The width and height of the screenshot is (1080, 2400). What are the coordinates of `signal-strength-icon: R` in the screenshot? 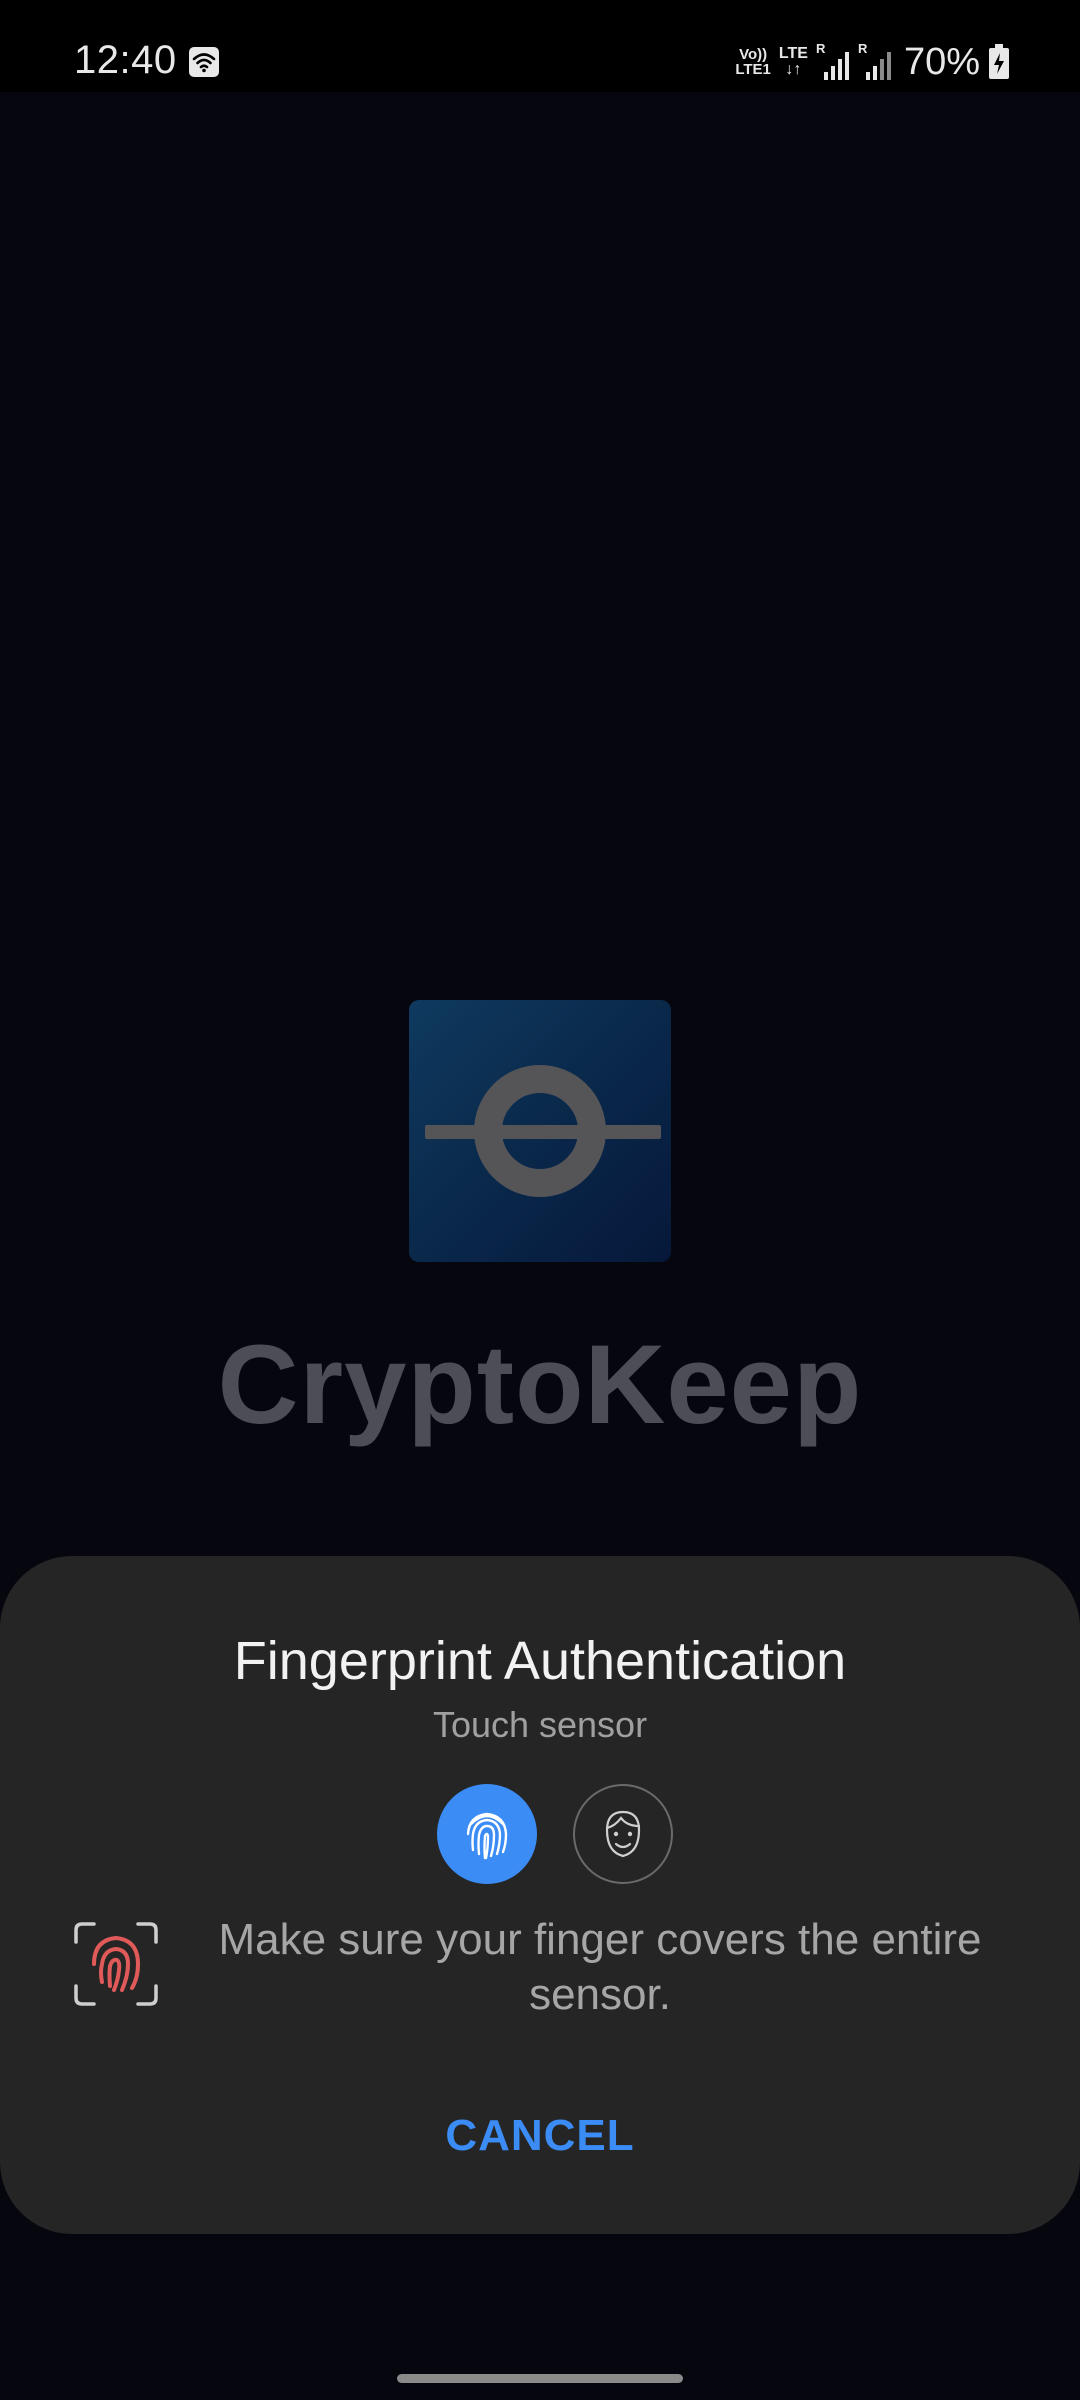 It's located at (832, 61).